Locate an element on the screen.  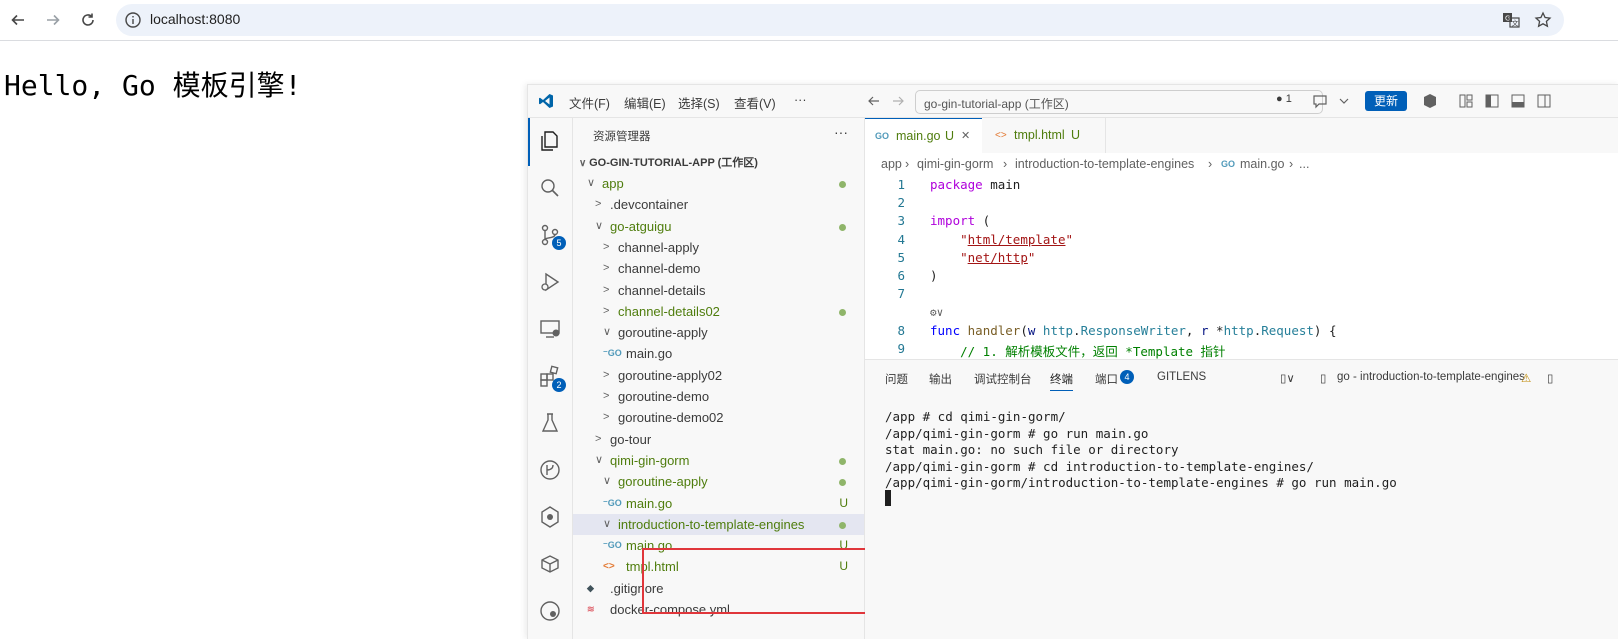
activity-bar: 5 2 is located at coordinates (550, 378).